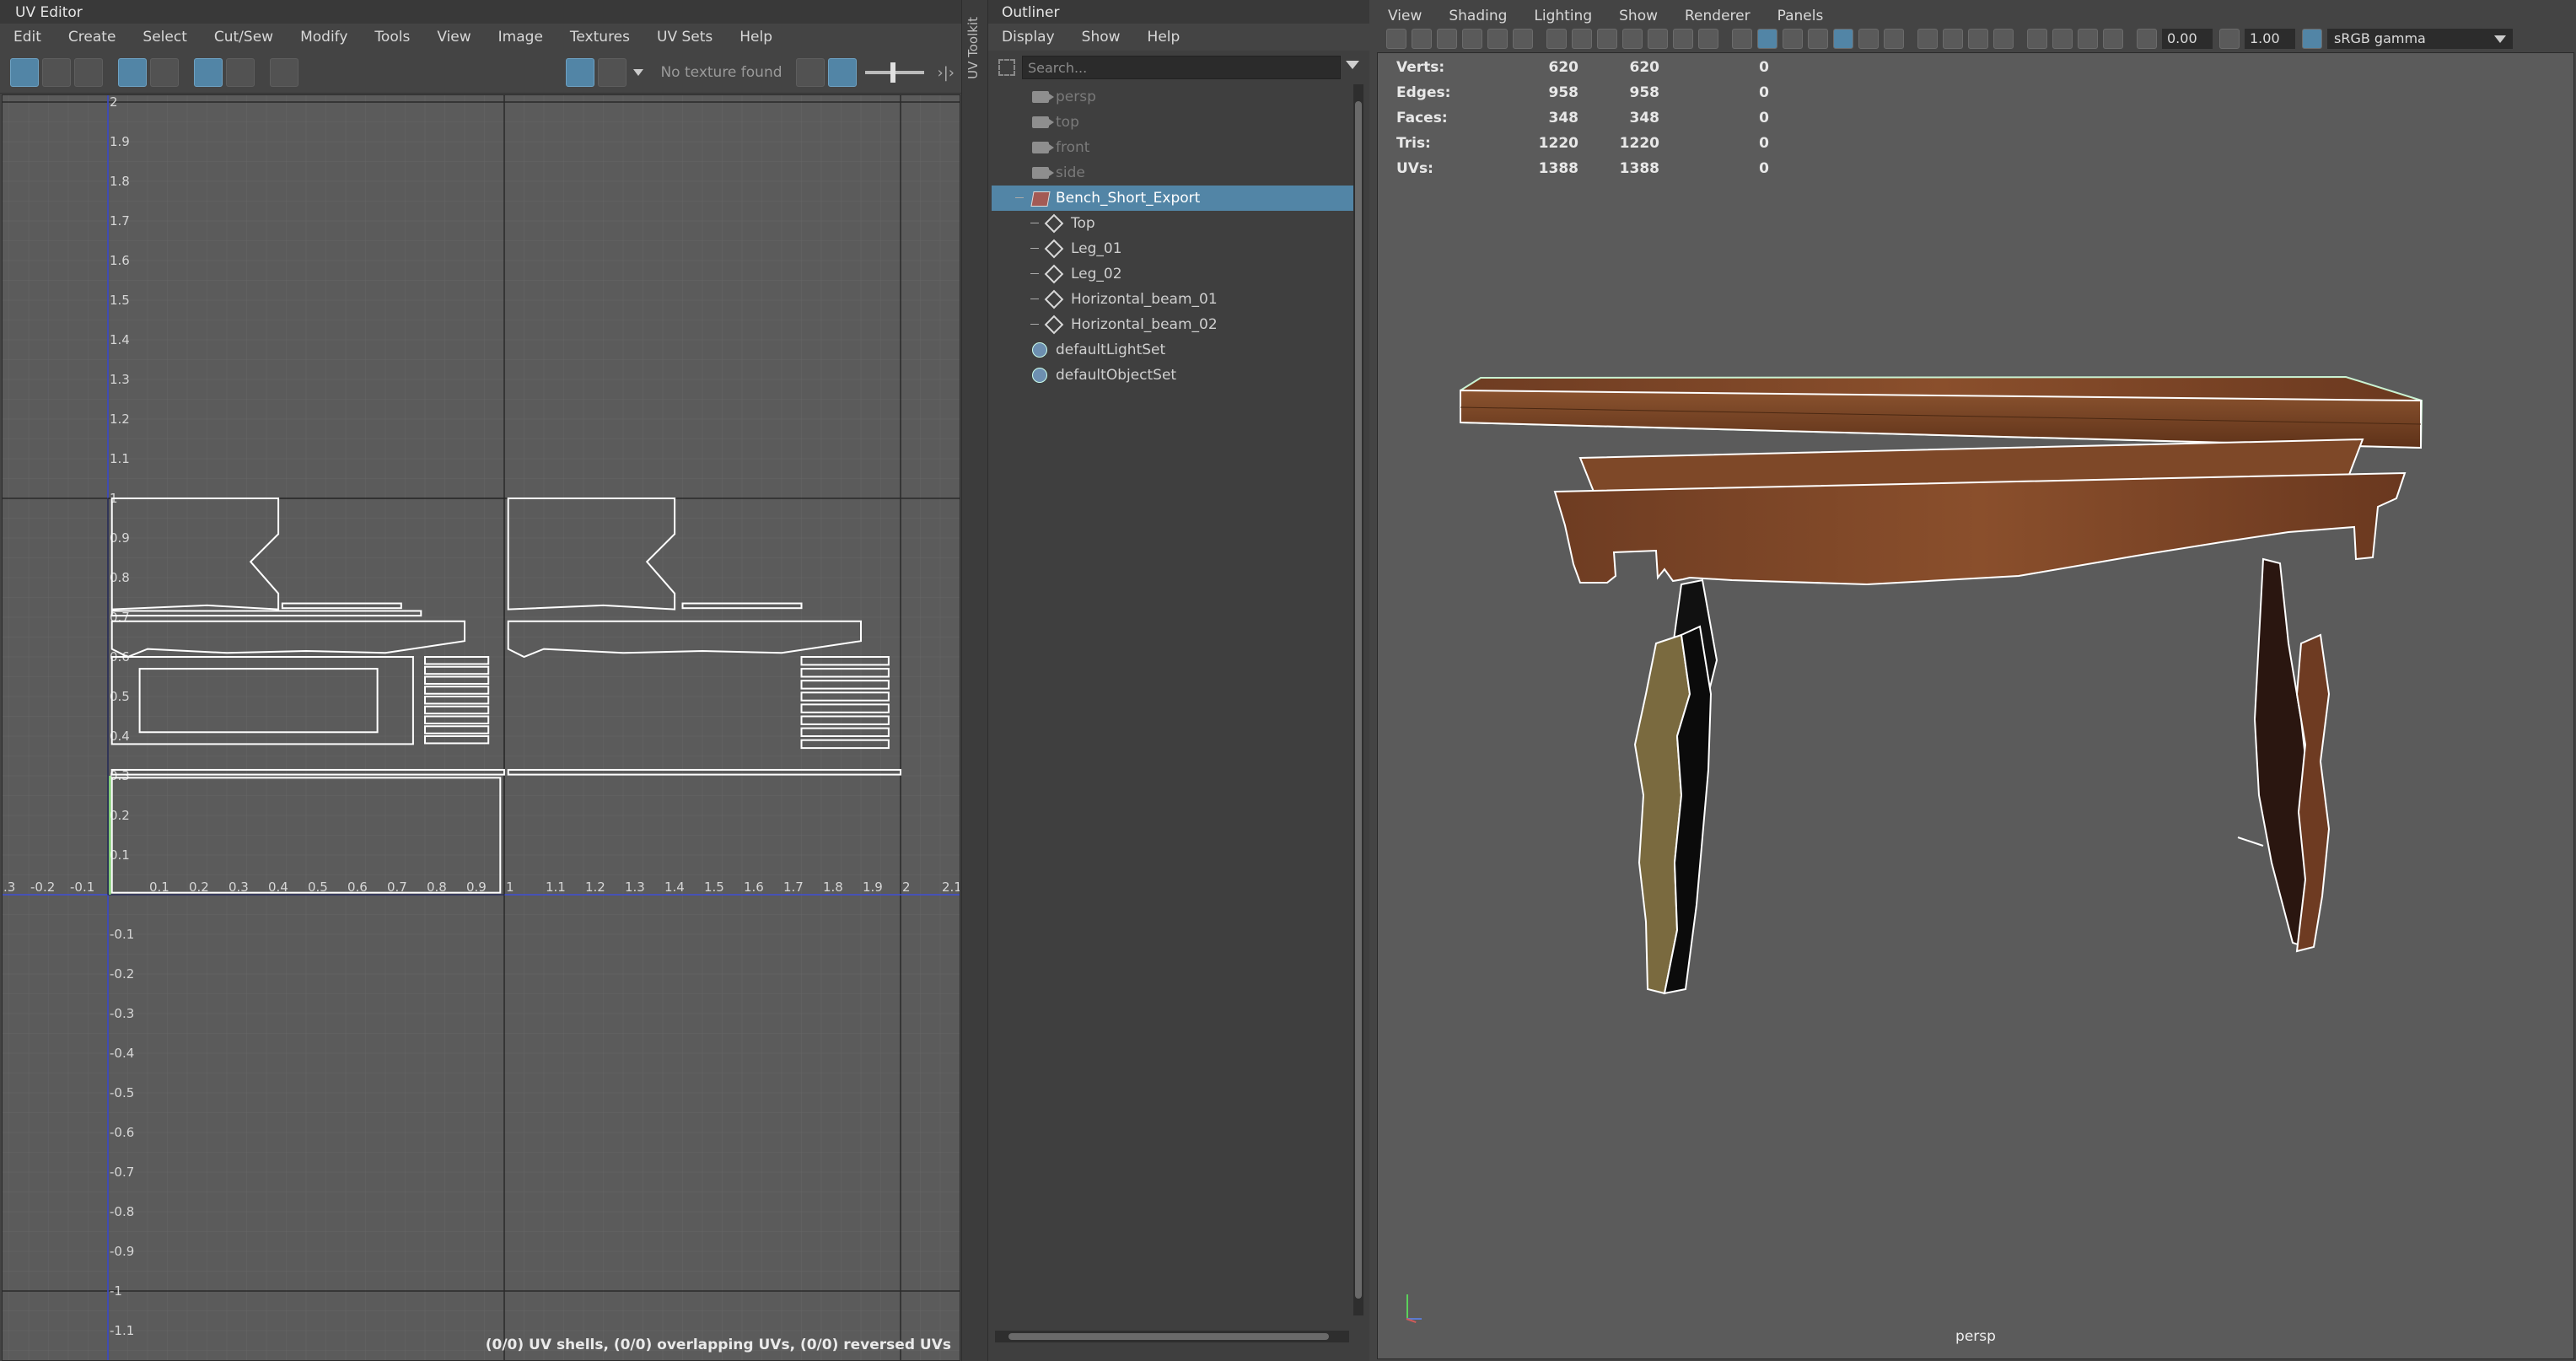  What do you see at coordinates (1675, 787) in the screenshot?
I see `leg-01-mesh` at bounding box center [1675, 787].